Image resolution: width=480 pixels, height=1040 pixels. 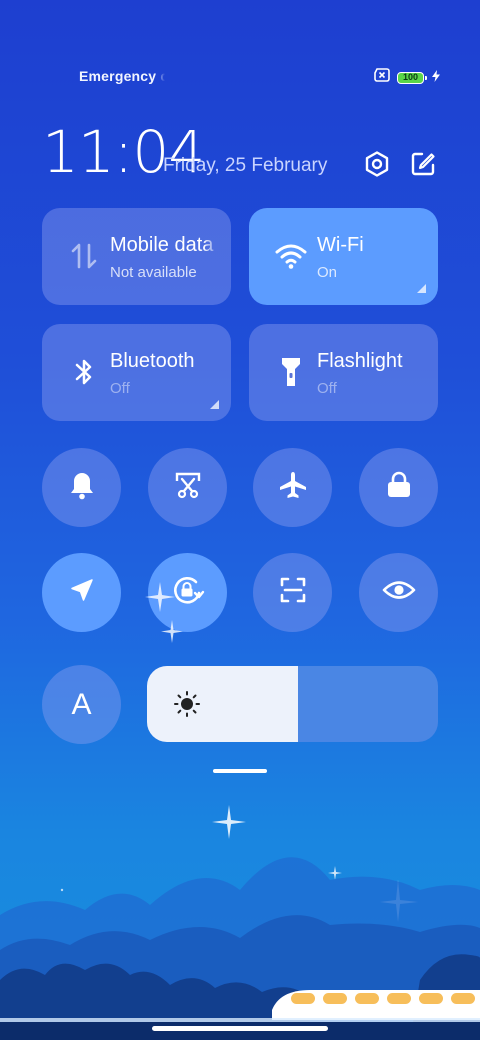 I want to click on tile-wifi: Wi-Fi On, so click(x=343, y=256).